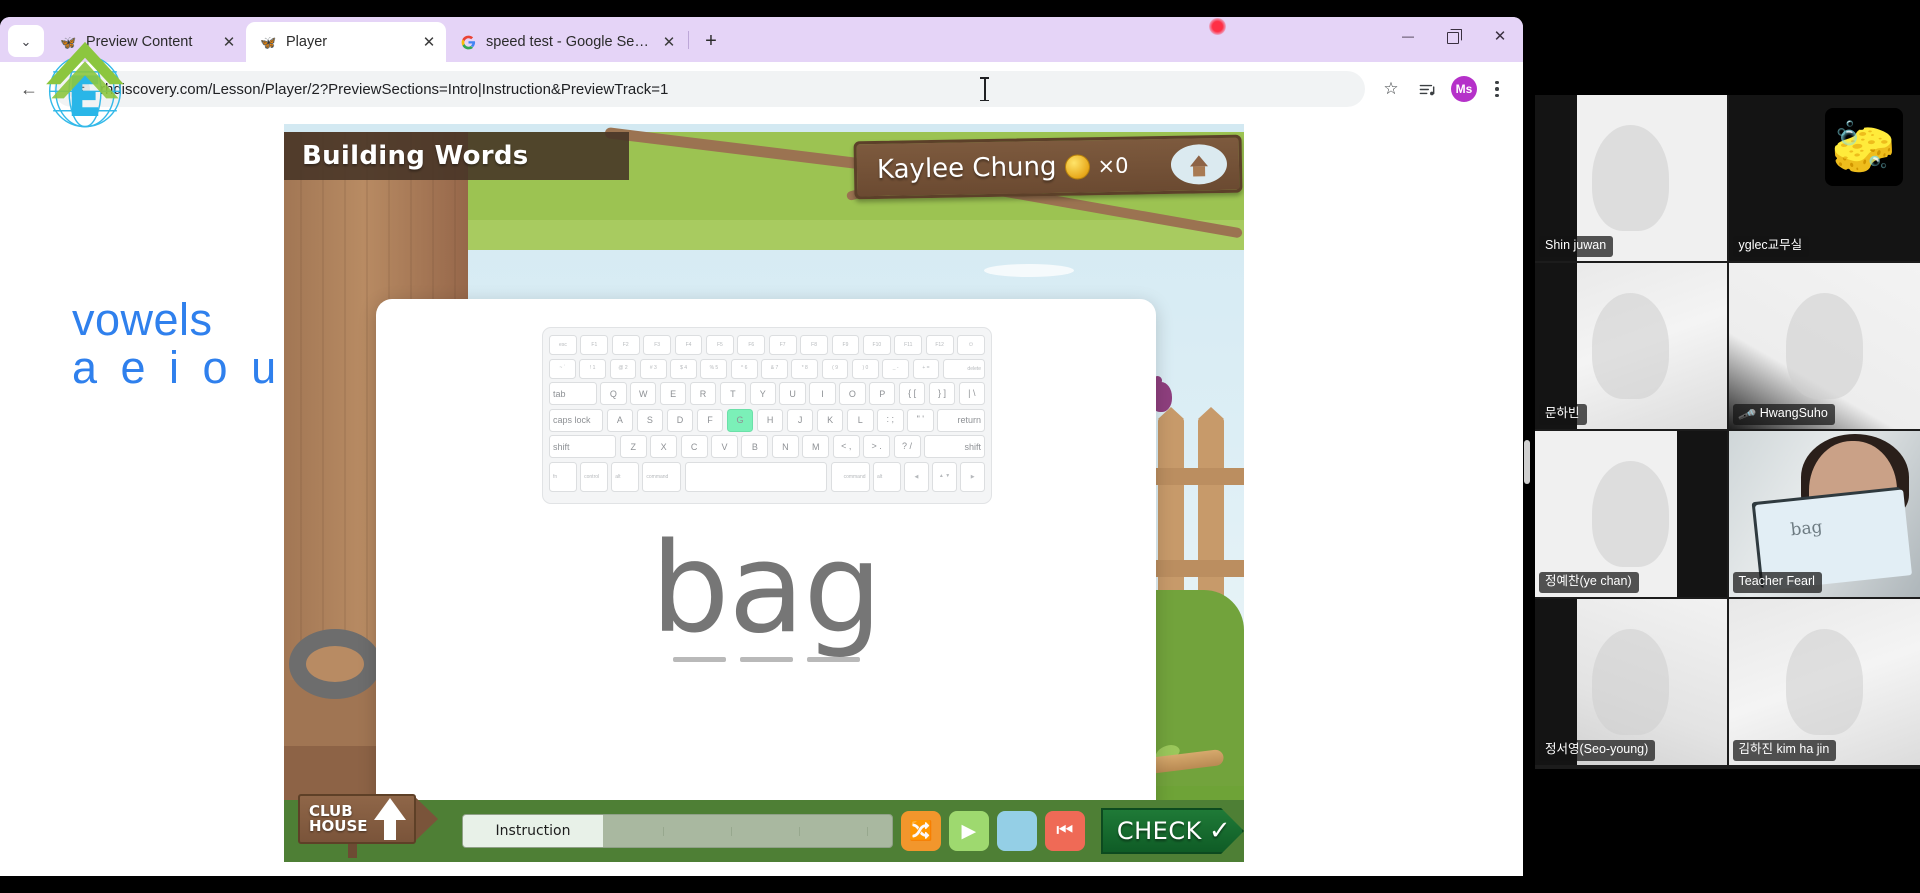  I want to click on key-quote: " ', so click(920, 420).